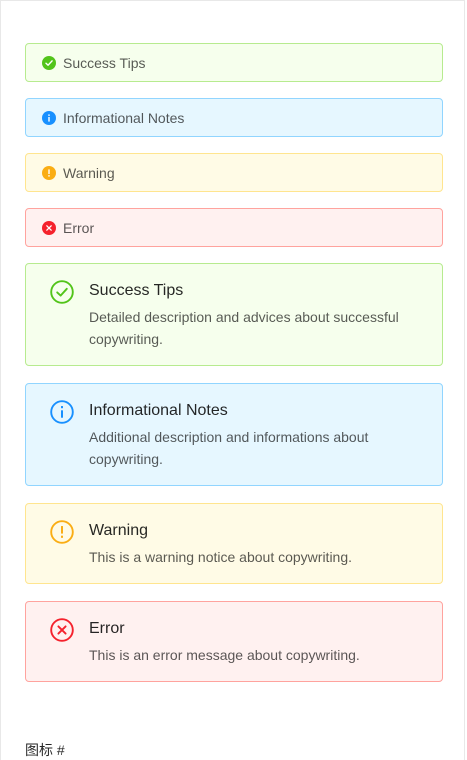  What do you see at coordinates (49, 173) in the screenshot?
I see `exclamation-circle-icon` at bounding box center [49, 173].